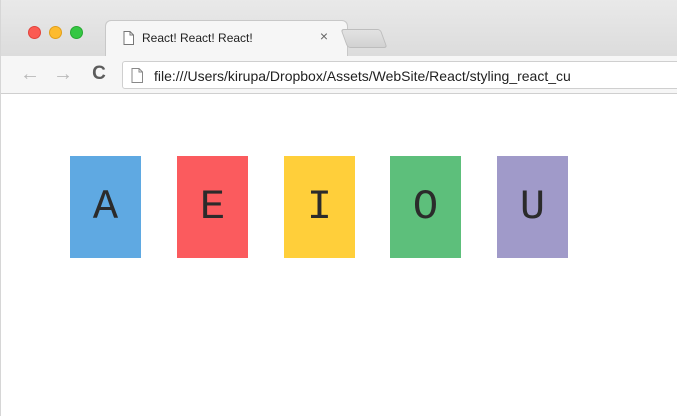 The height and width of the screenshot is (416, 677). I want to click on tab-react: React! React! React! ×, so click(226, 38).